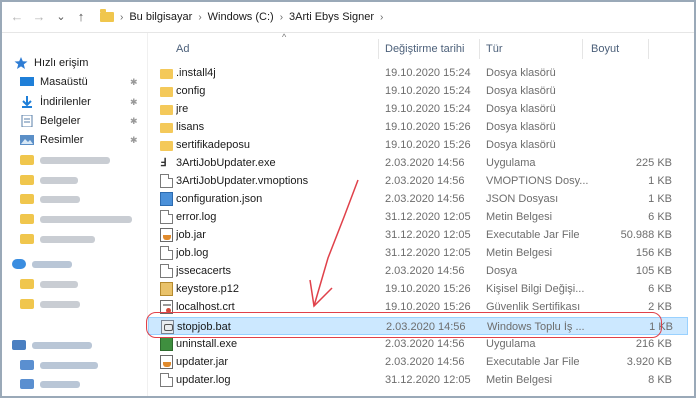 The image size is (696, 398). I want to click on sidebar-item-downloads: İndirilenler ✱, so click(83, 102).